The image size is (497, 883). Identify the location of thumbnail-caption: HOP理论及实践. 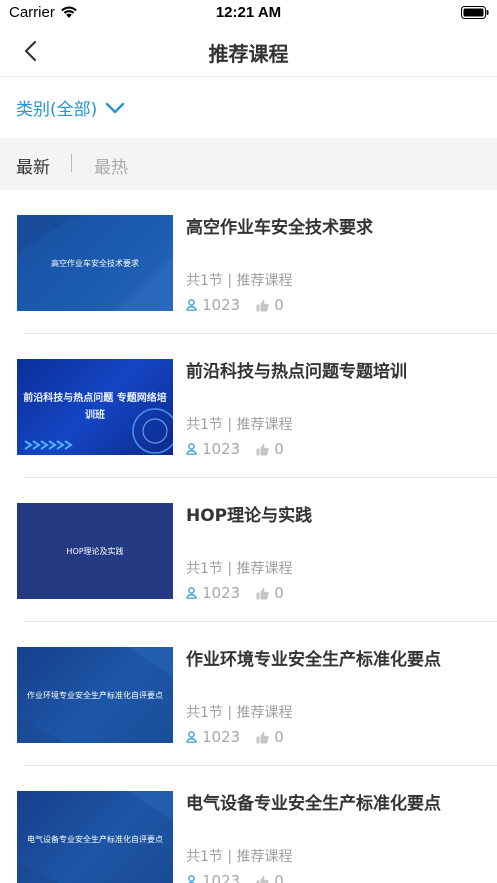
(95, 551).